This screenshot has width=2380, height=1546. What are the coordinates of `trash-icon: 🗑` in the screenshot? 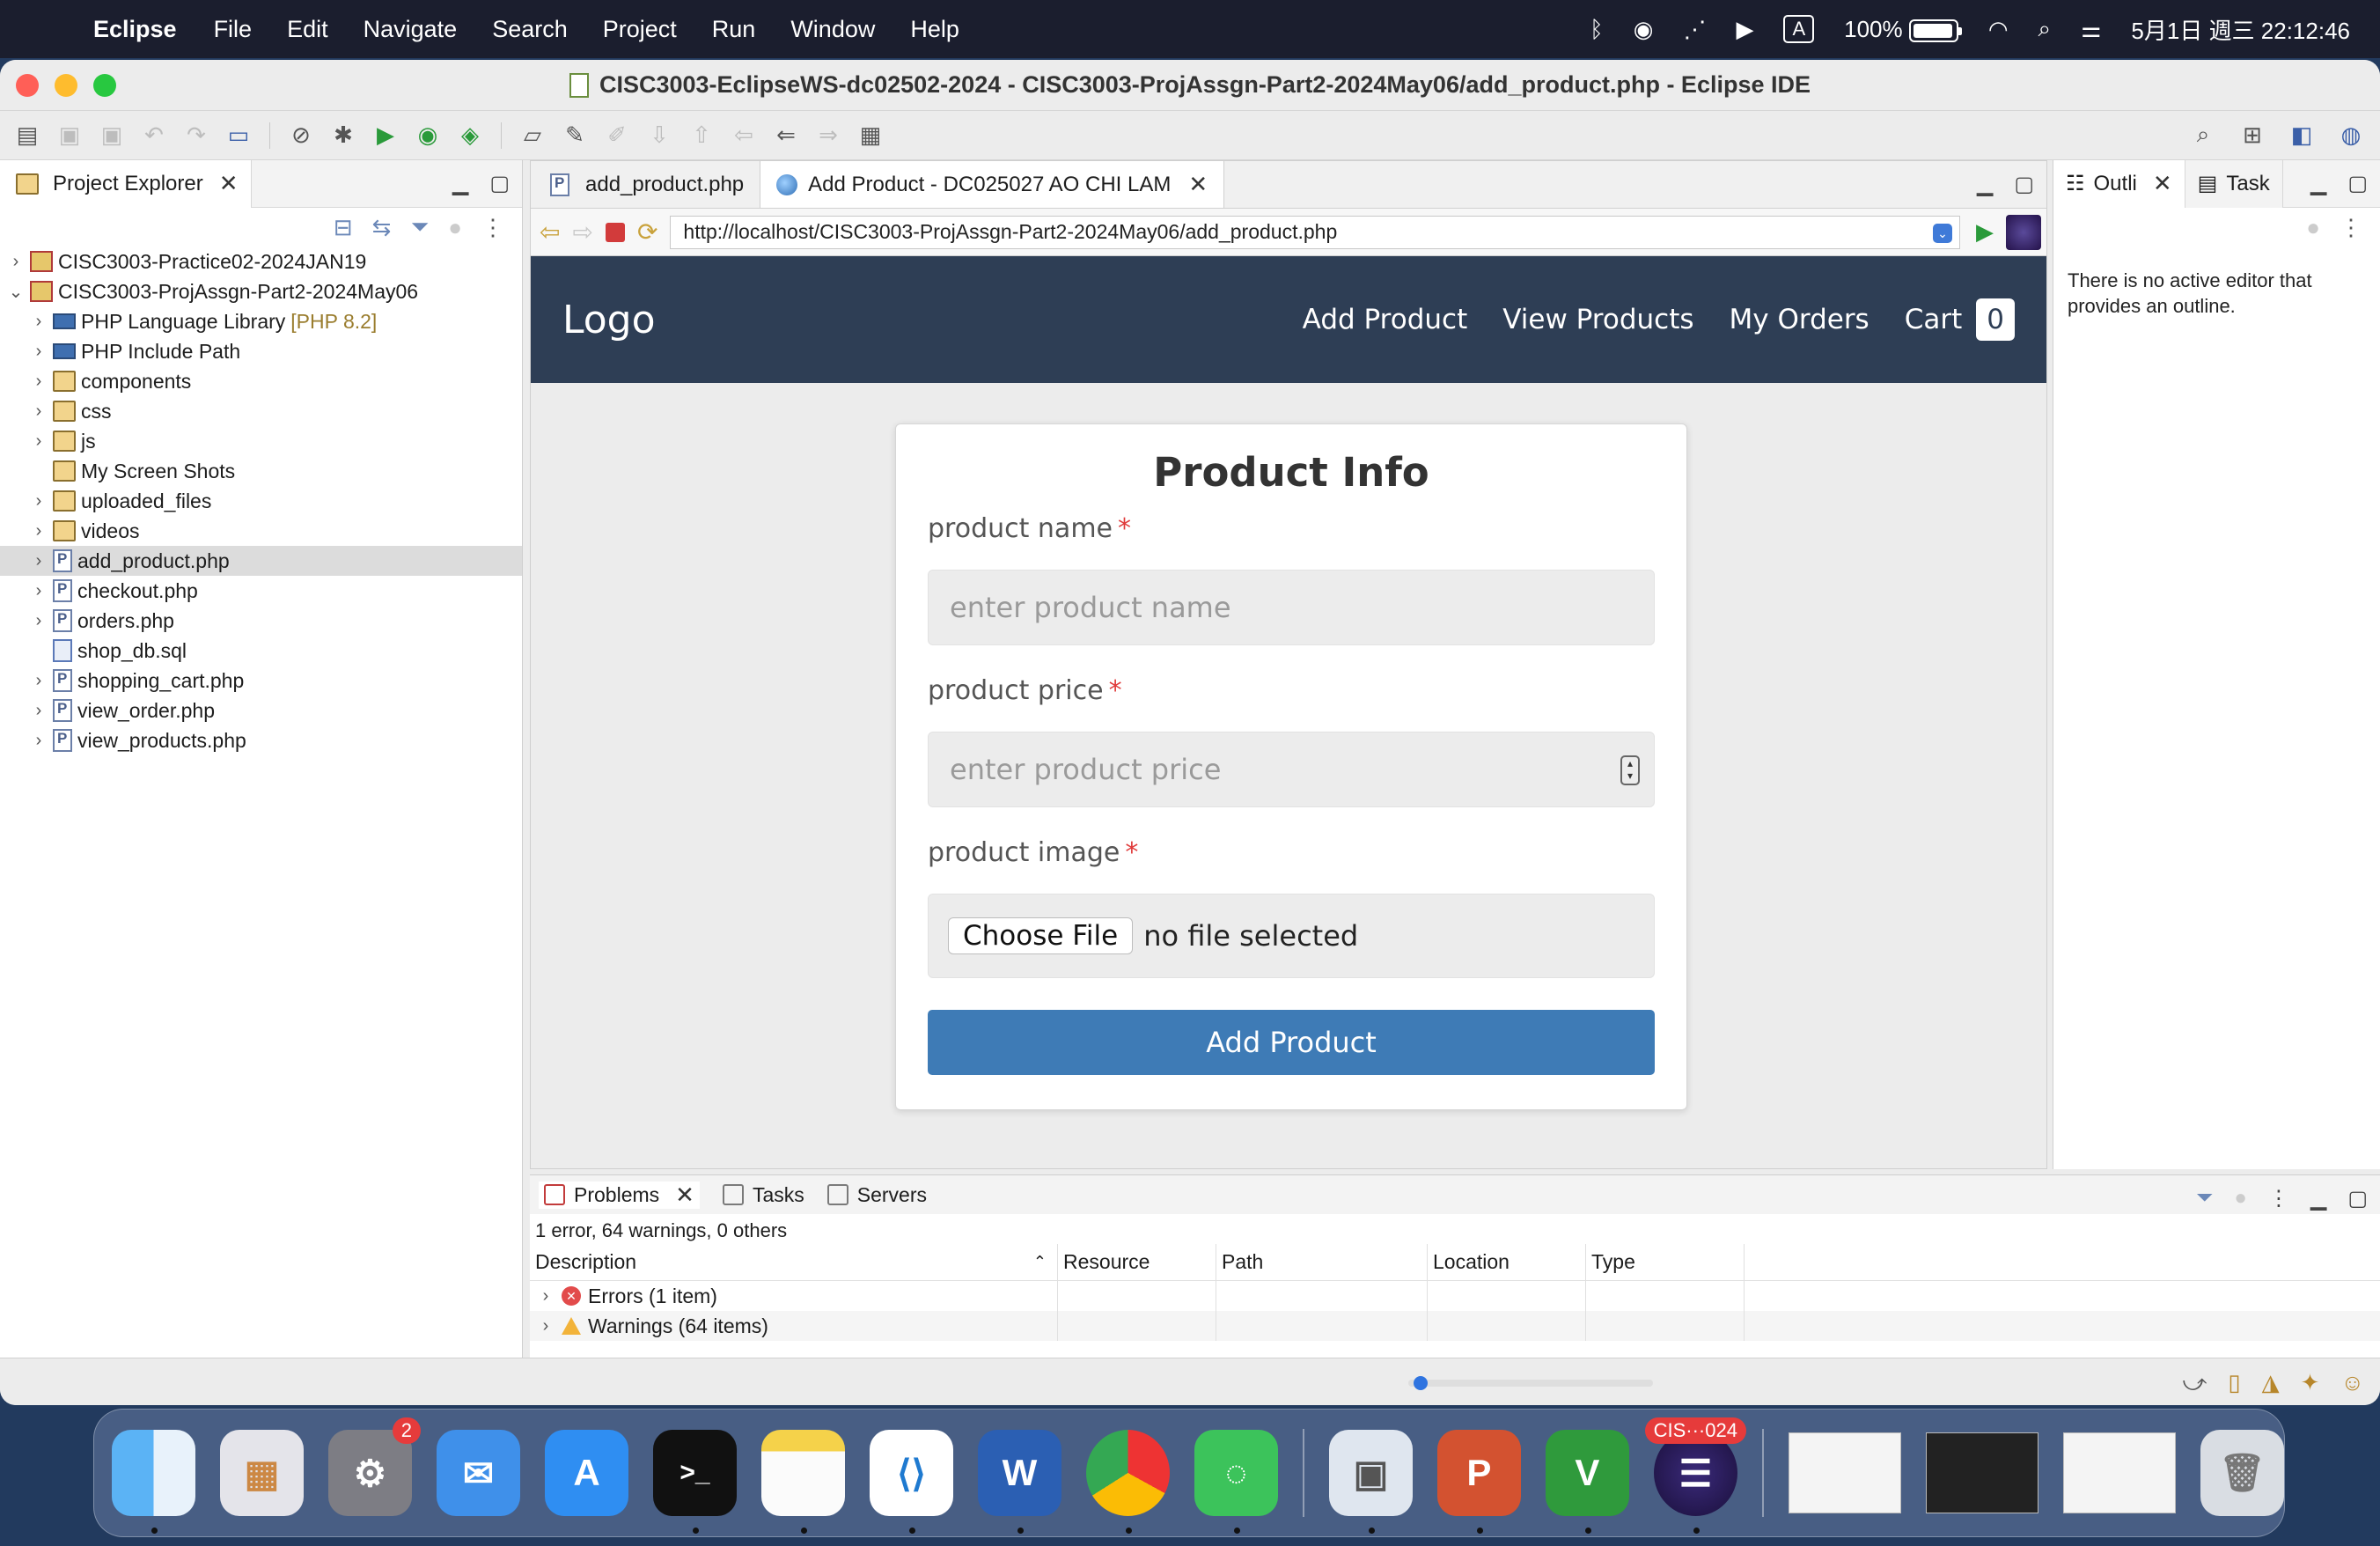 It's located at (2242, 1473).